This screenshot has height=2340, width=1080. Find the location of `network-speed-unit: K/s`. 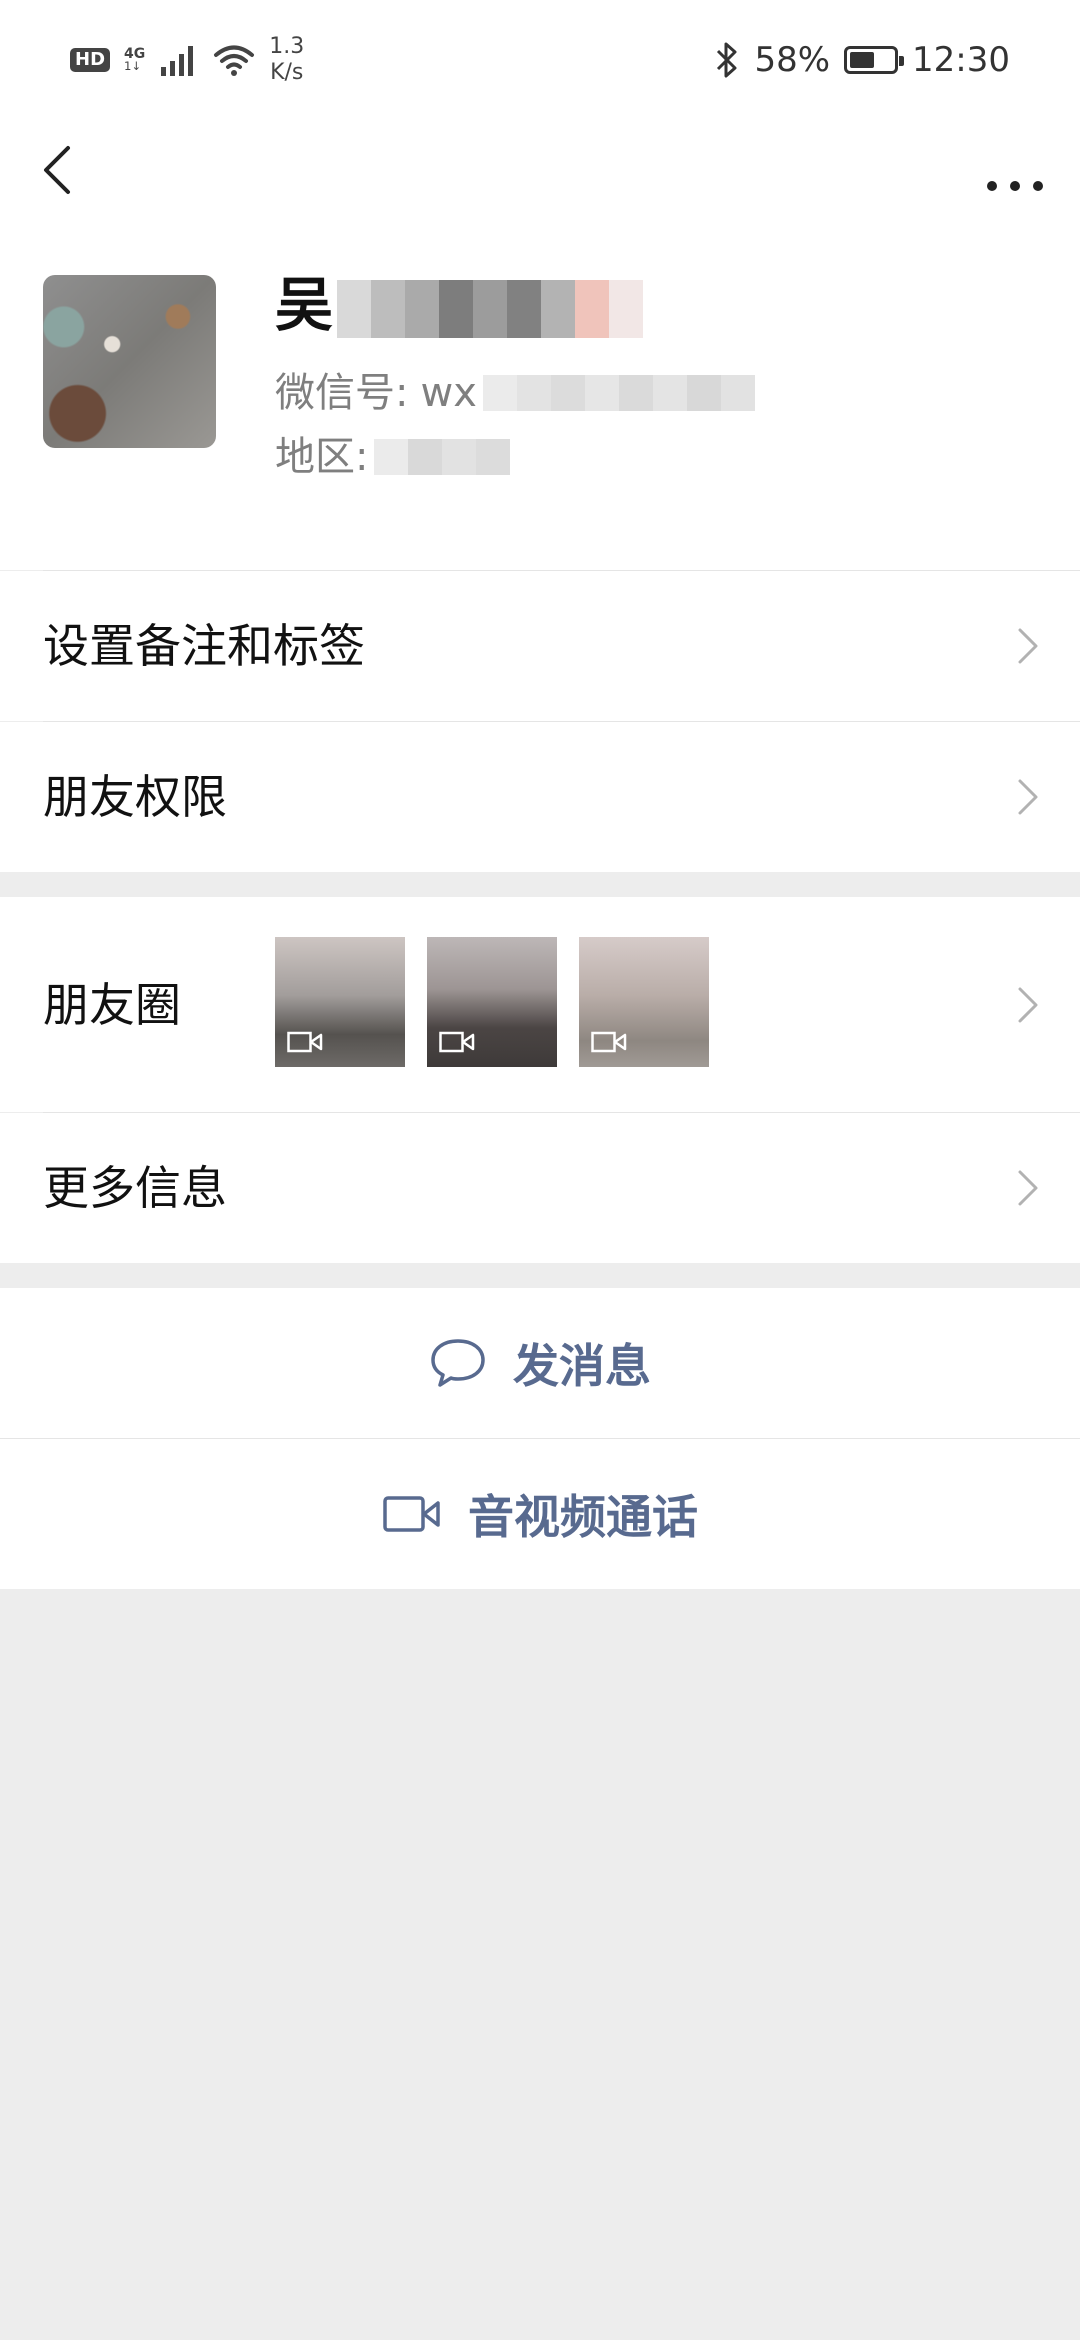

network-speed-unit: K/s is located at coordinates (287, 72).